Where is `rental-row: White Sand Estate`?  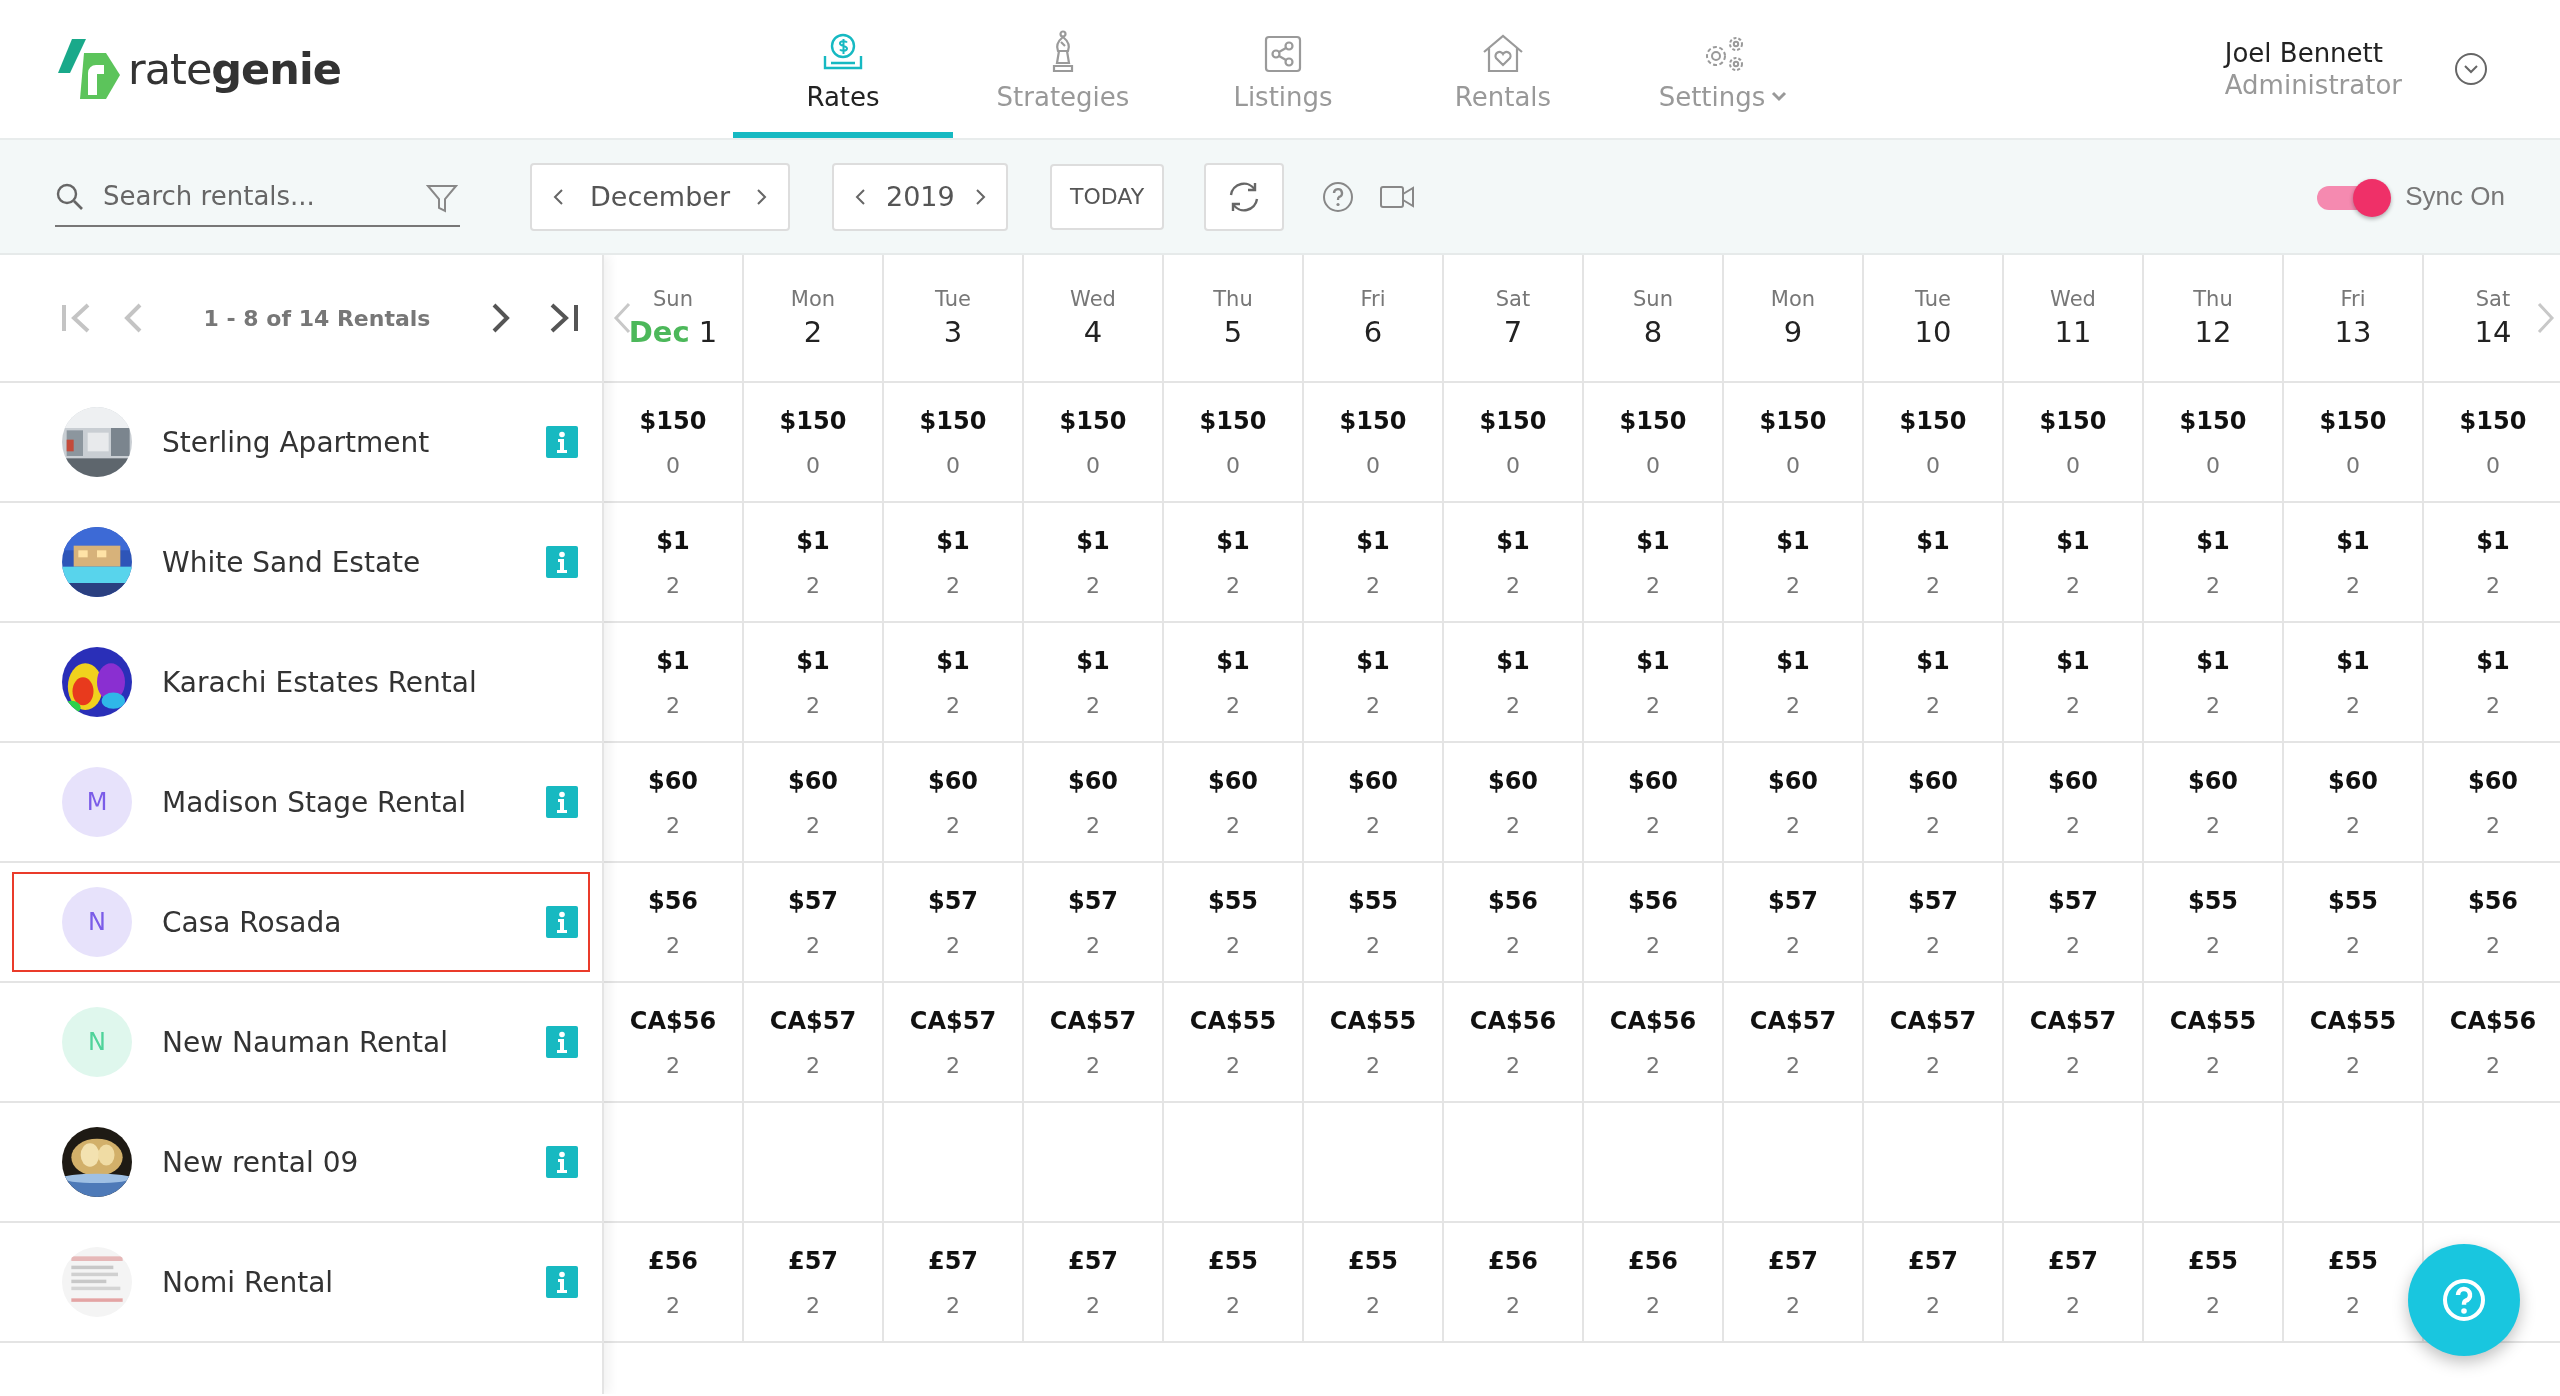 rental-row: White Sand Estate is located at coordinates (301, 562).